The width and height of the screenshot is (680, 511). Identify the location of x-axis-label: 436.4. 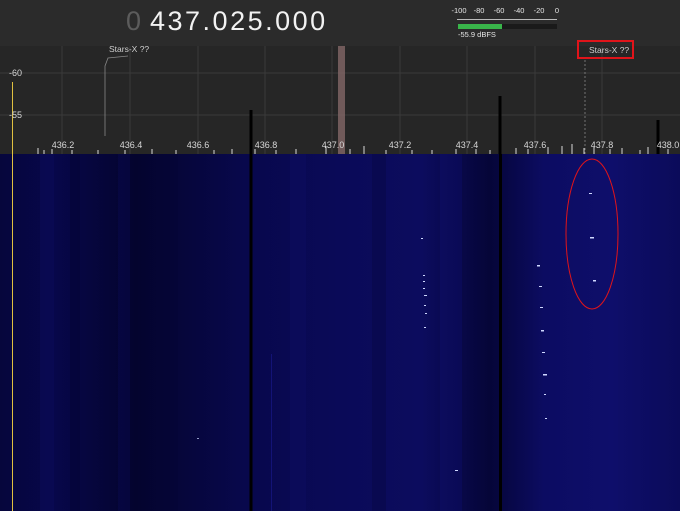
(131, 145).